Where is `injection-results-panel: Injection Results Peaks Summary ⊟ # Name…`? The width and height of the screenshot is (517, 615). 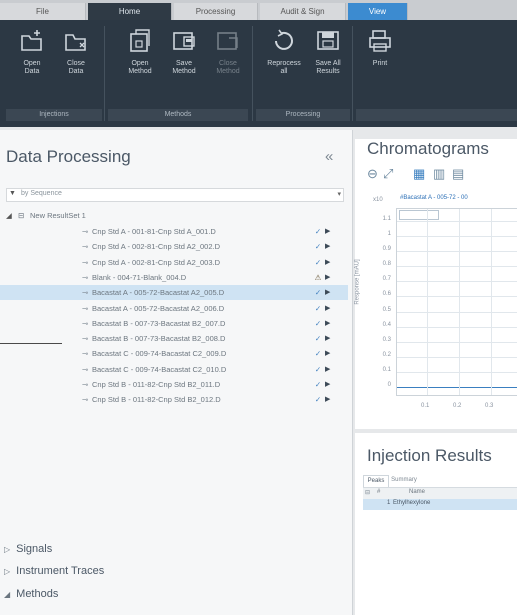 injection-results-panel: Injection Results Peaks Summary ⊟ # Name… is located at coordinates (436, 524).